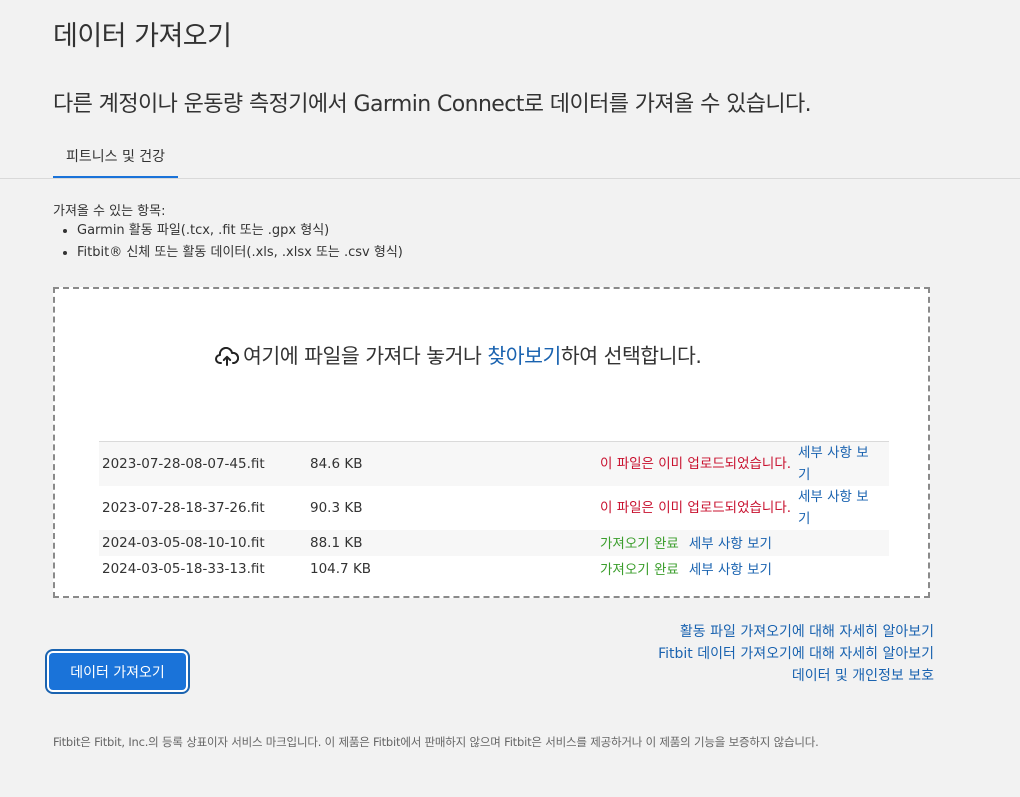  I want to click on dropzone-message: 여기에 파일을 가져다 놓거나 찾아보기하여 선택합니다., so click(458, 354).